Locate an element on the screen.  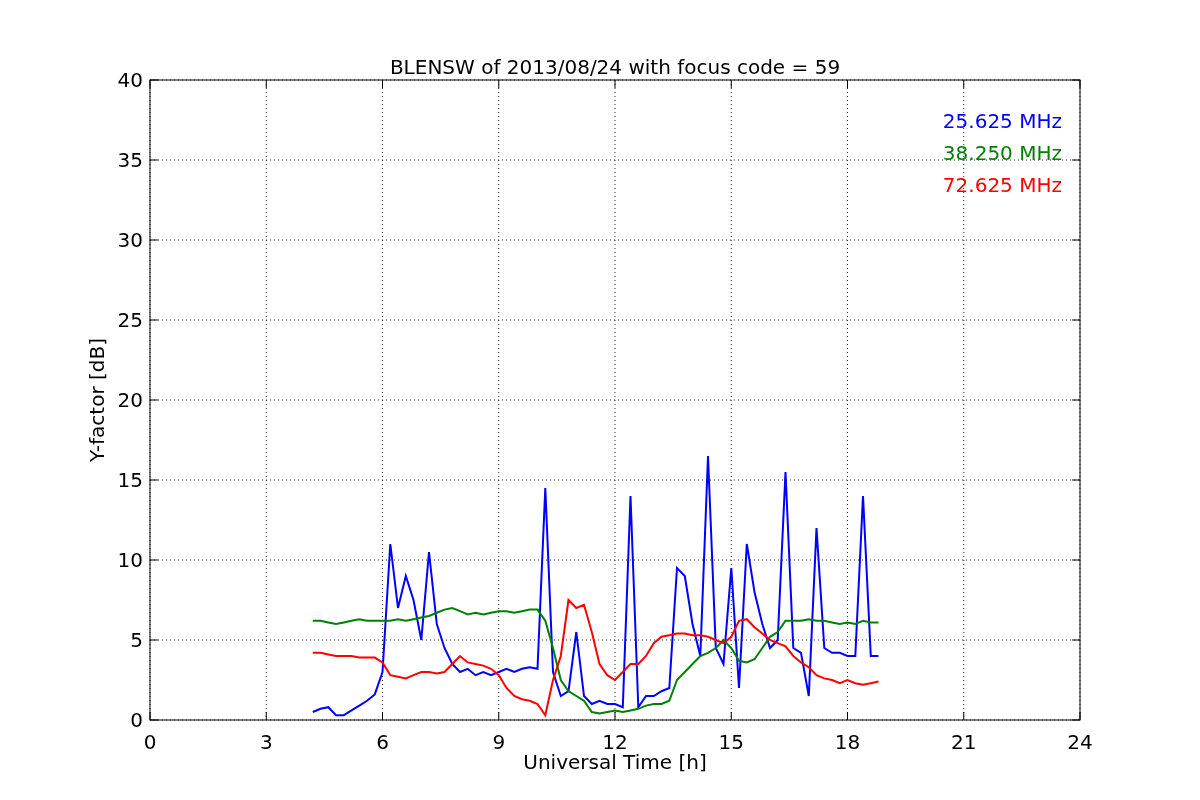
y-tick-label: 35 is located at coordinates (130, 160).